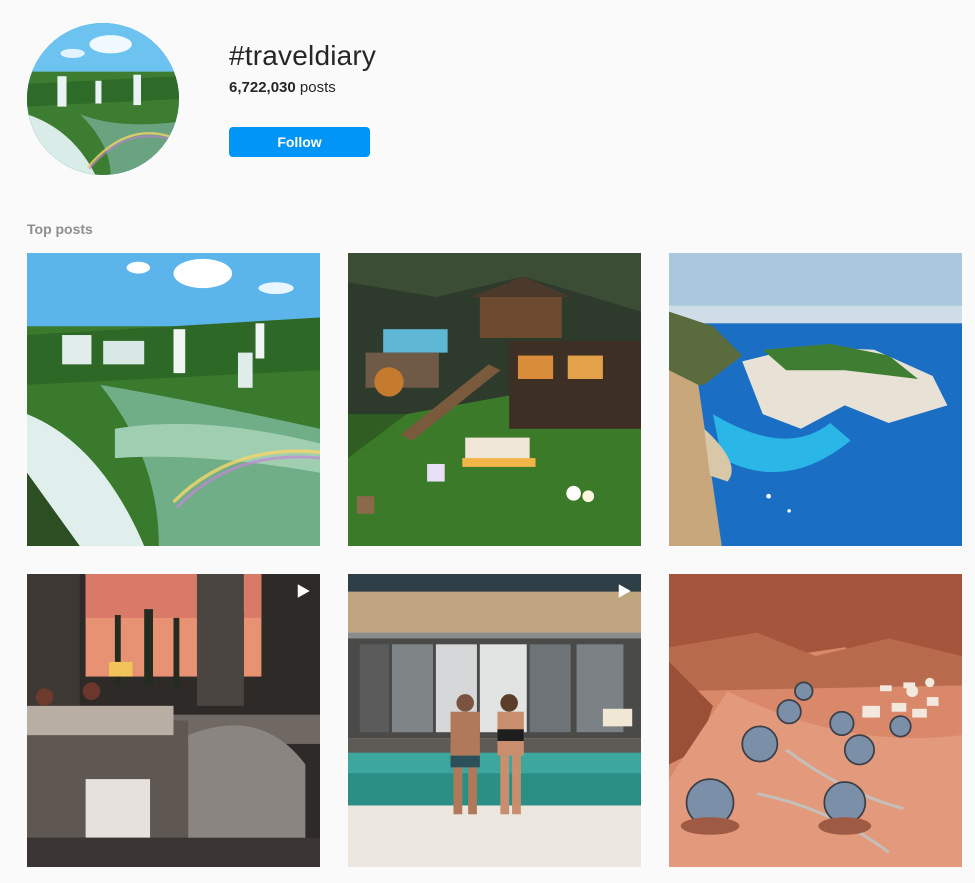  I want to click on post-tile-pool-couple, so click(494, 720).